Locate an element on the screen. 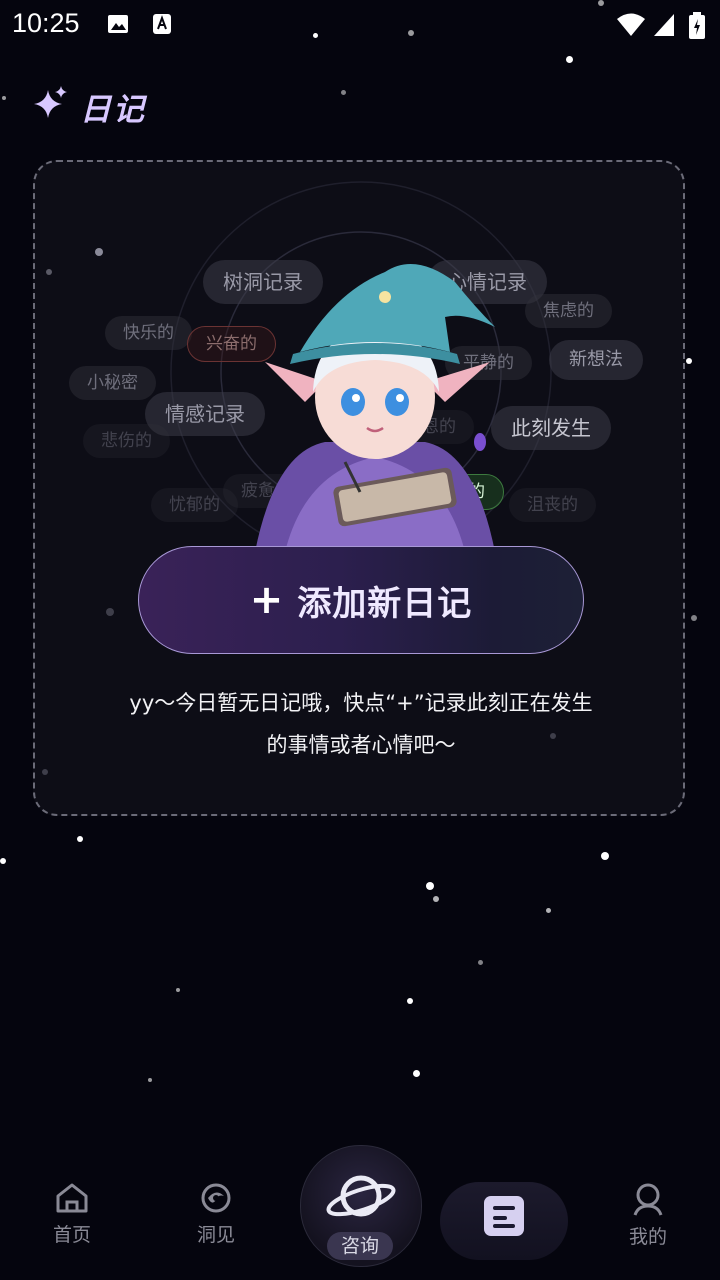  status-bar: 10:25 is located at coordinates (360, 25).